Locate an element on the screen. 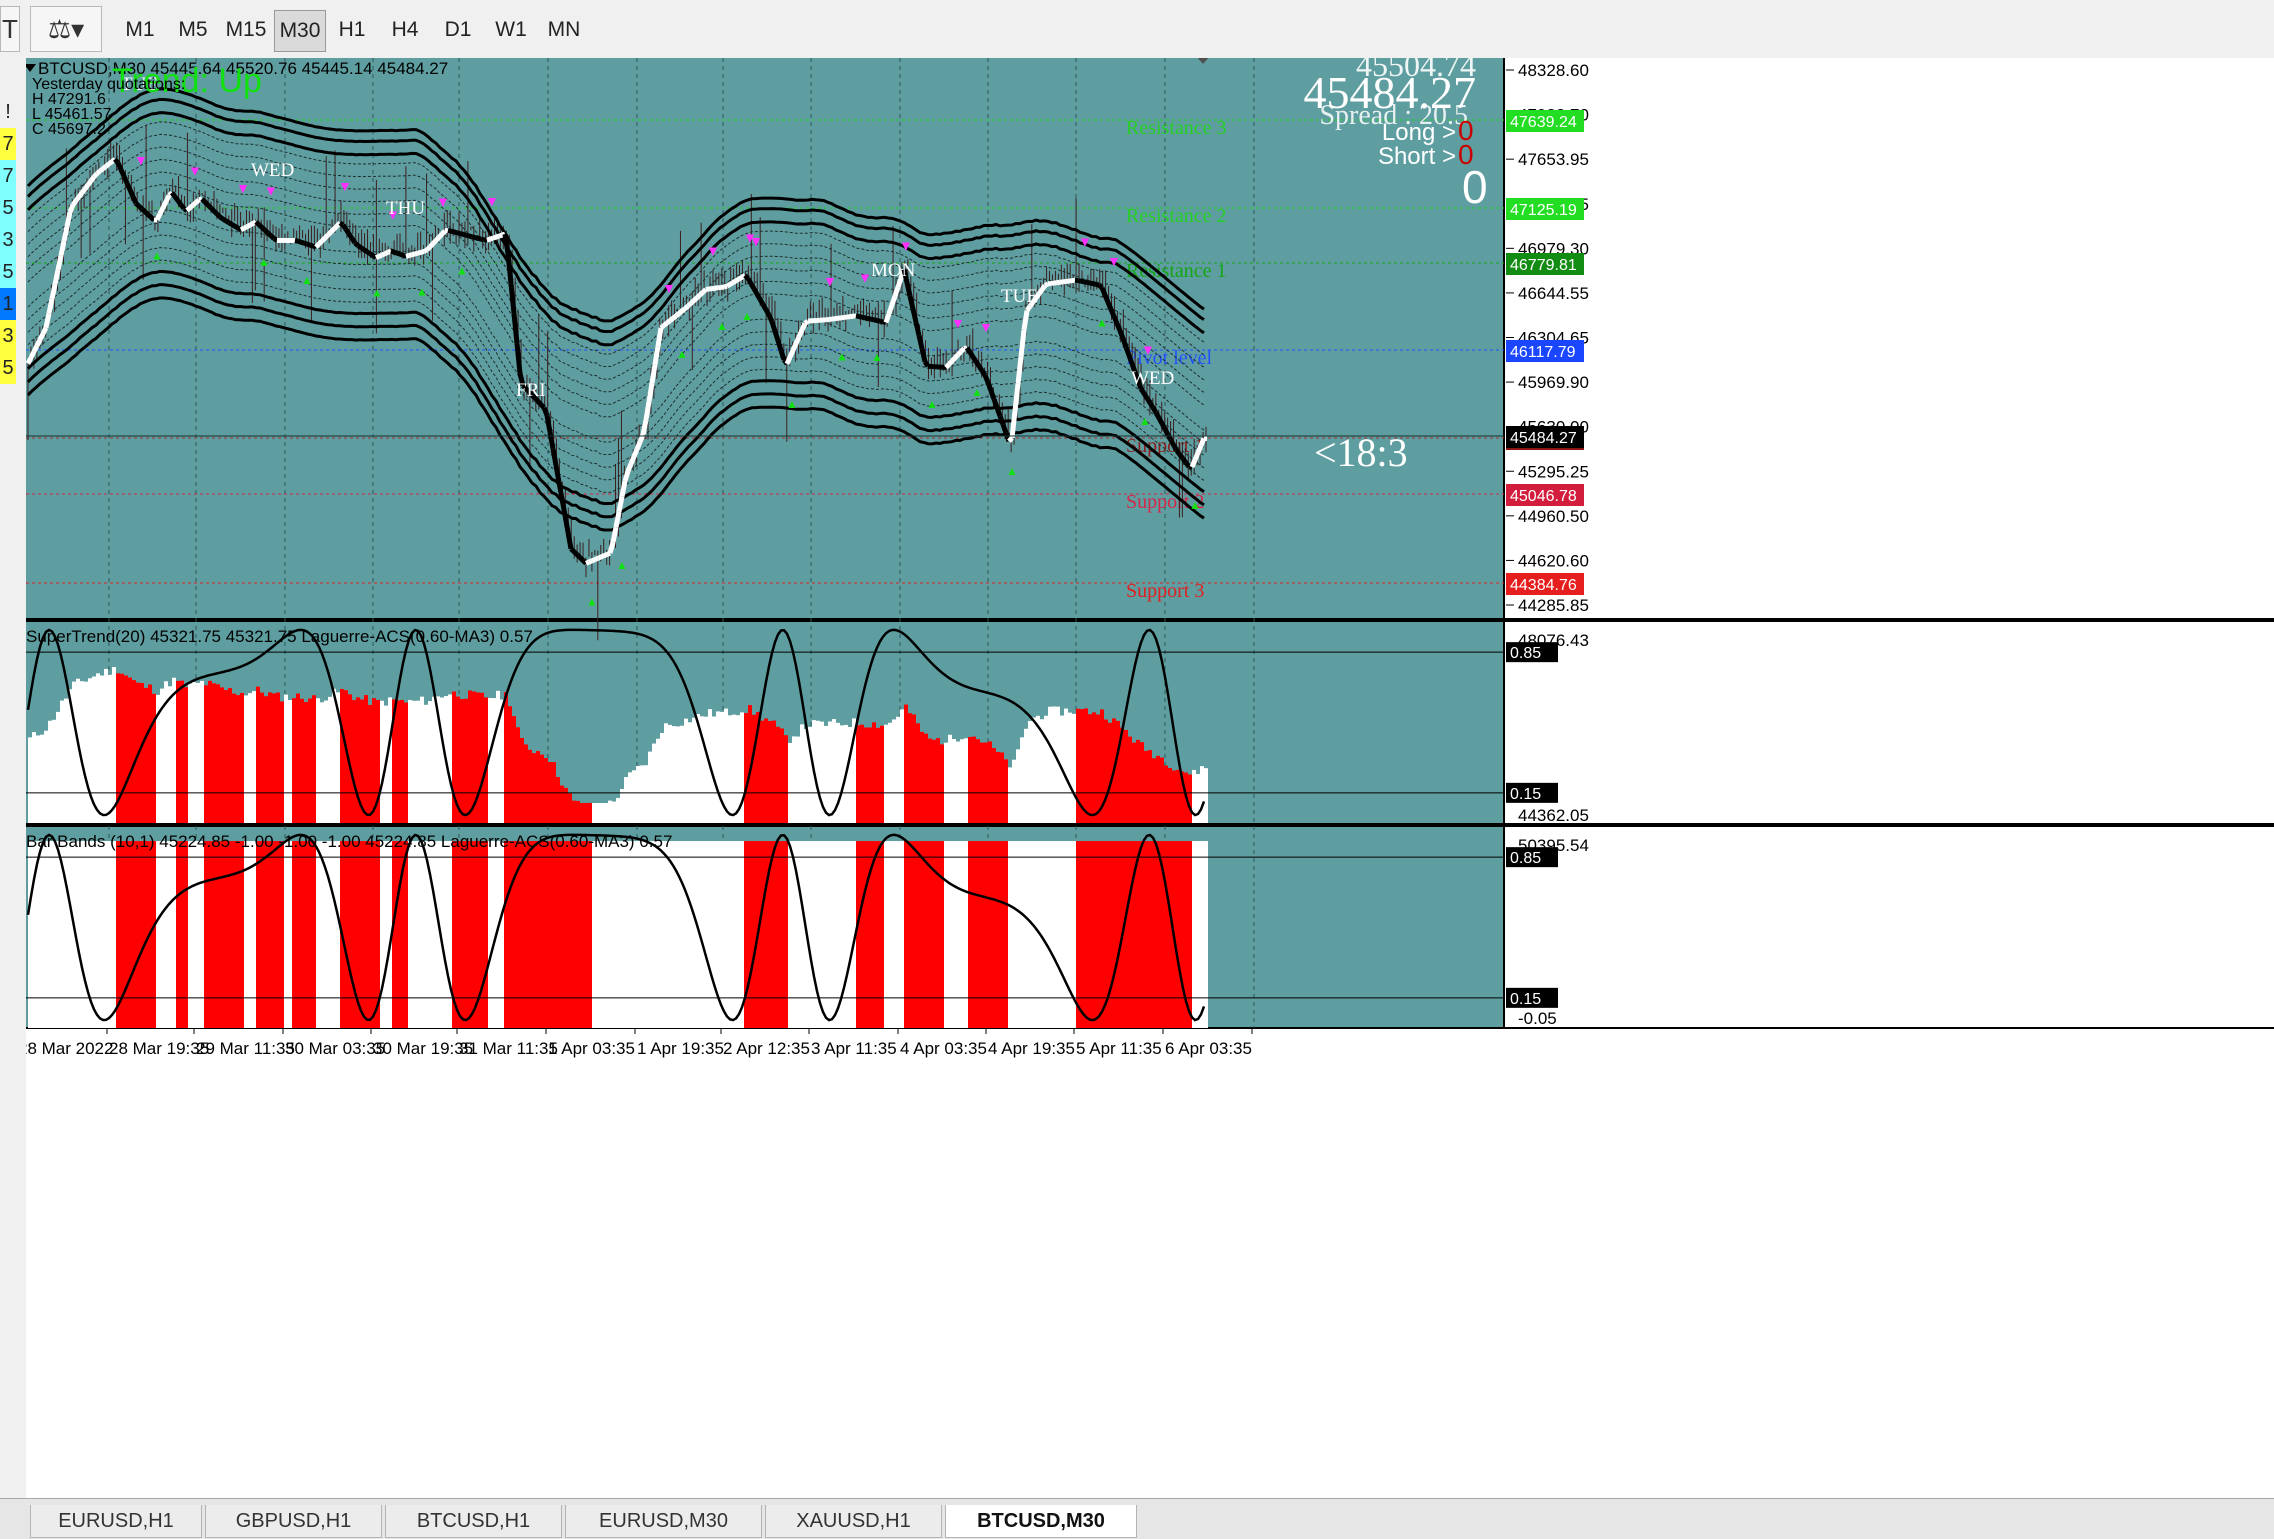 This screenshot has width=2274, height=1539. left-strip-cell: ! is located at coordinates (8, 112).